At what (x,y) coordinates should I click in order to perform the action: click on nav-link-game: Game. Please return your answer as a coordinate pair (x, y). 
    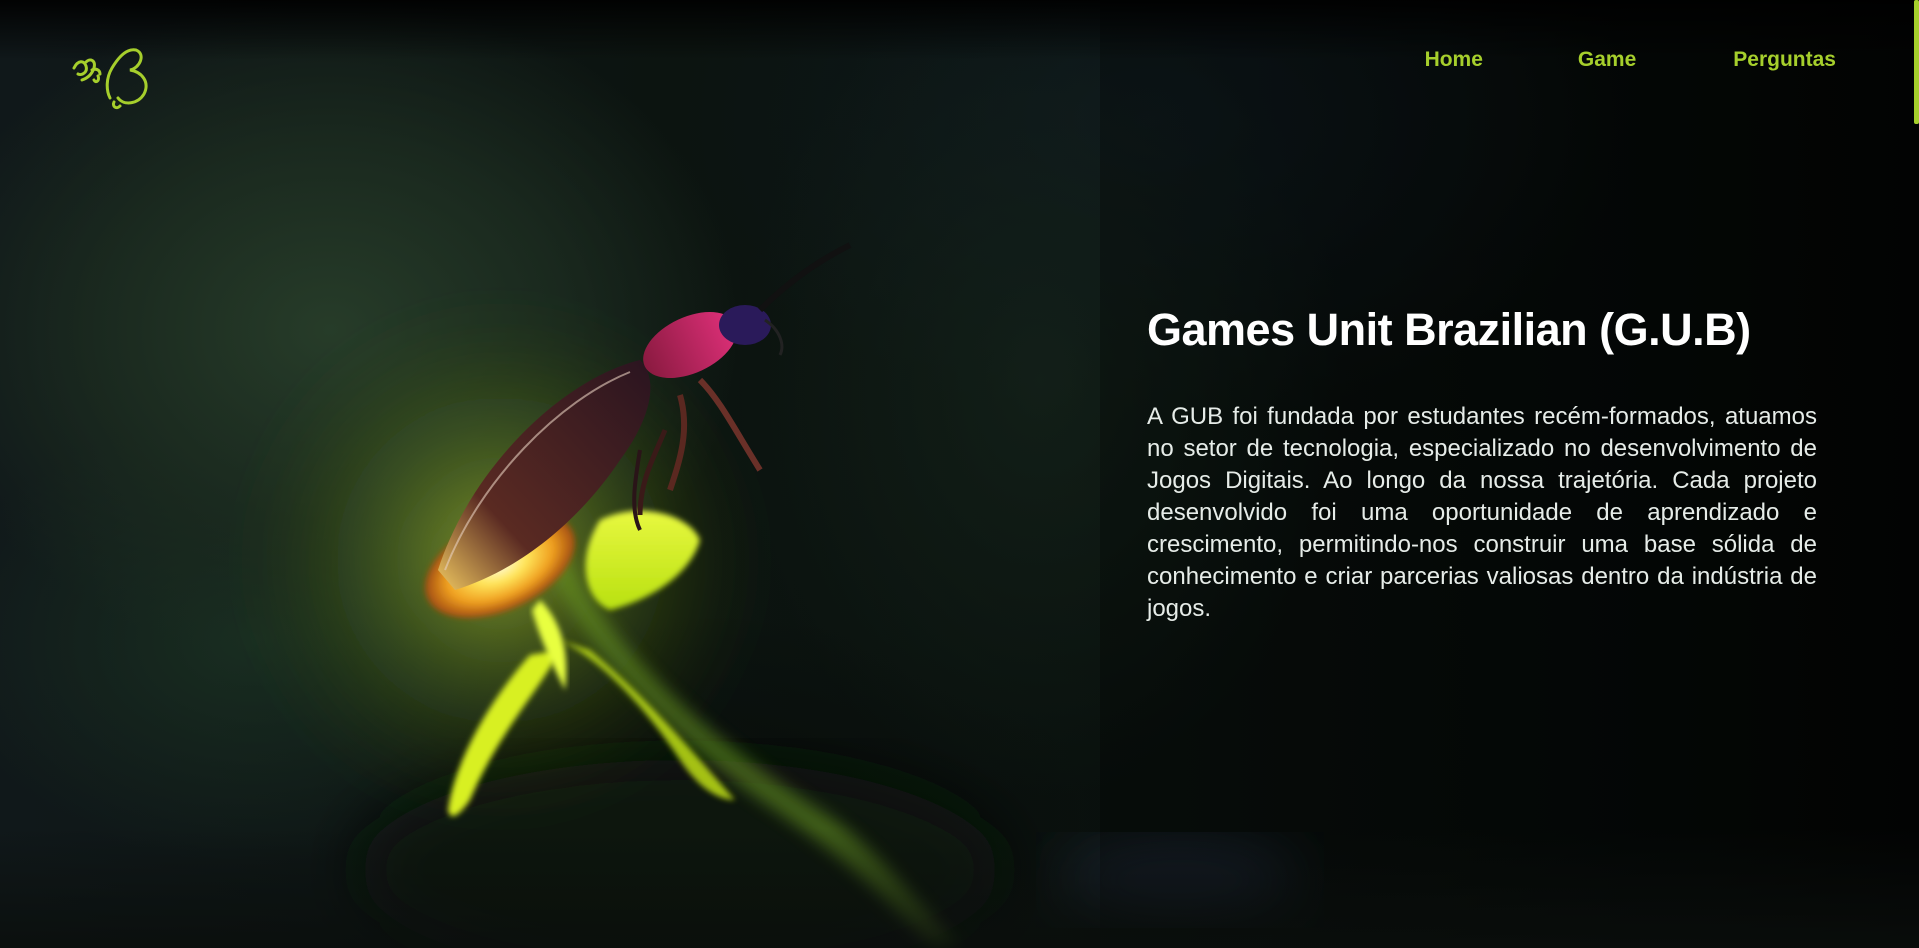
    Looking at the image, I should click on (1607, 60).